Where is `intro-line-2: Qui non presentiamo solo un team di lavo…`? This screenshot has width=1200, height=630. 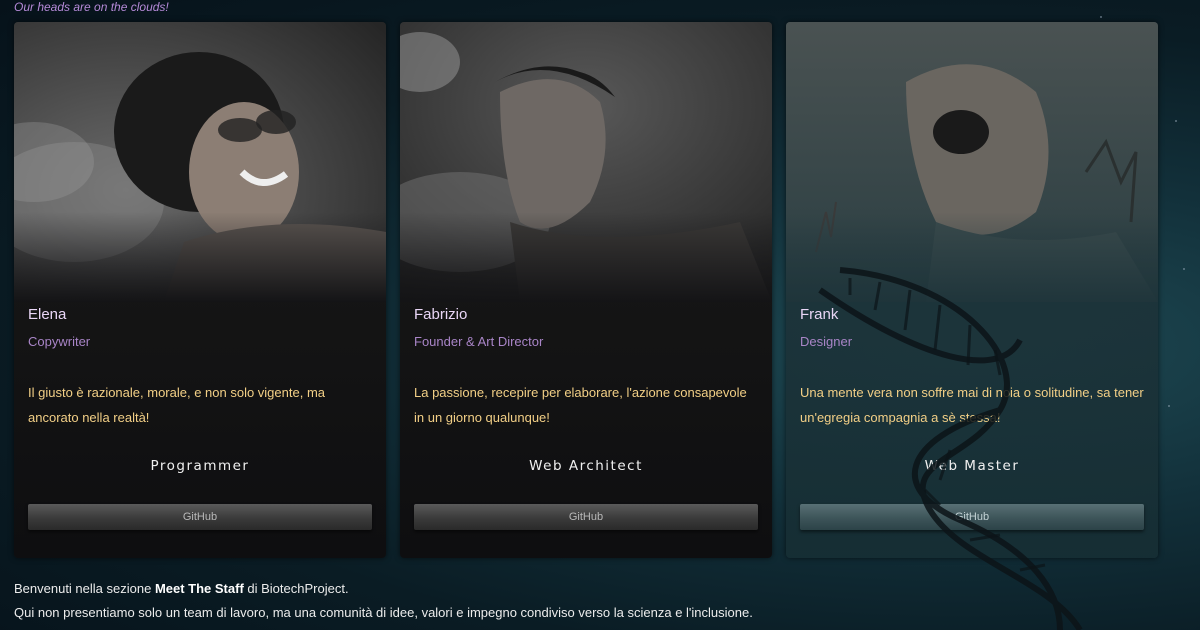 intro-line-2: Qui non presentiamo solo un team di lavo… is located at coordinates (383, 612).